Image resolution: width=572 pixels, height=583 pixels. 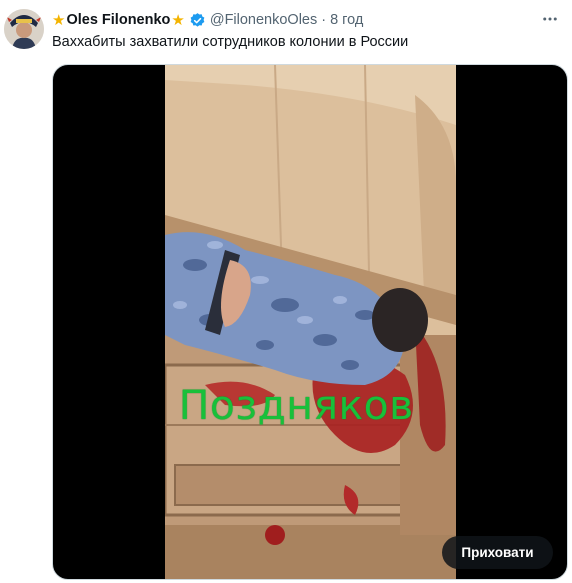 What do you see at coordinates (197, 20) in the screenshot?
I see `verified-badge-icon` at bounding box center [197, 20].